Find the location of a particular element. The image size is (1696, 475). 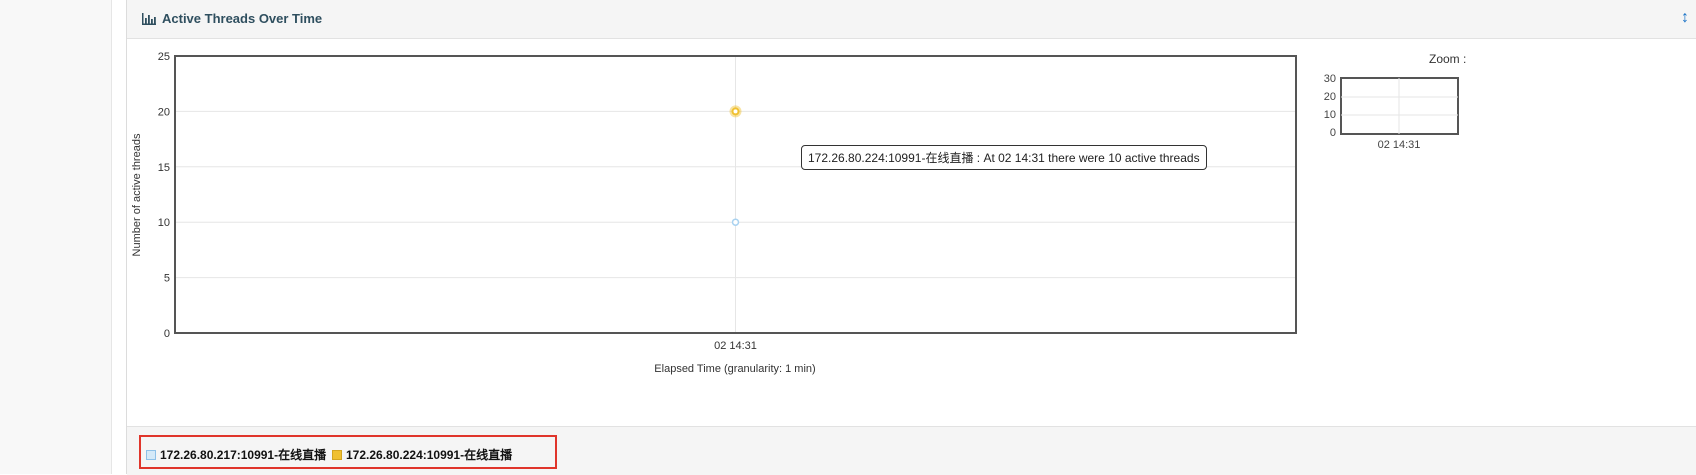

legend-label-series2: 172.26.80.224:10991-在线直播 is located at coordinates (429, 455).